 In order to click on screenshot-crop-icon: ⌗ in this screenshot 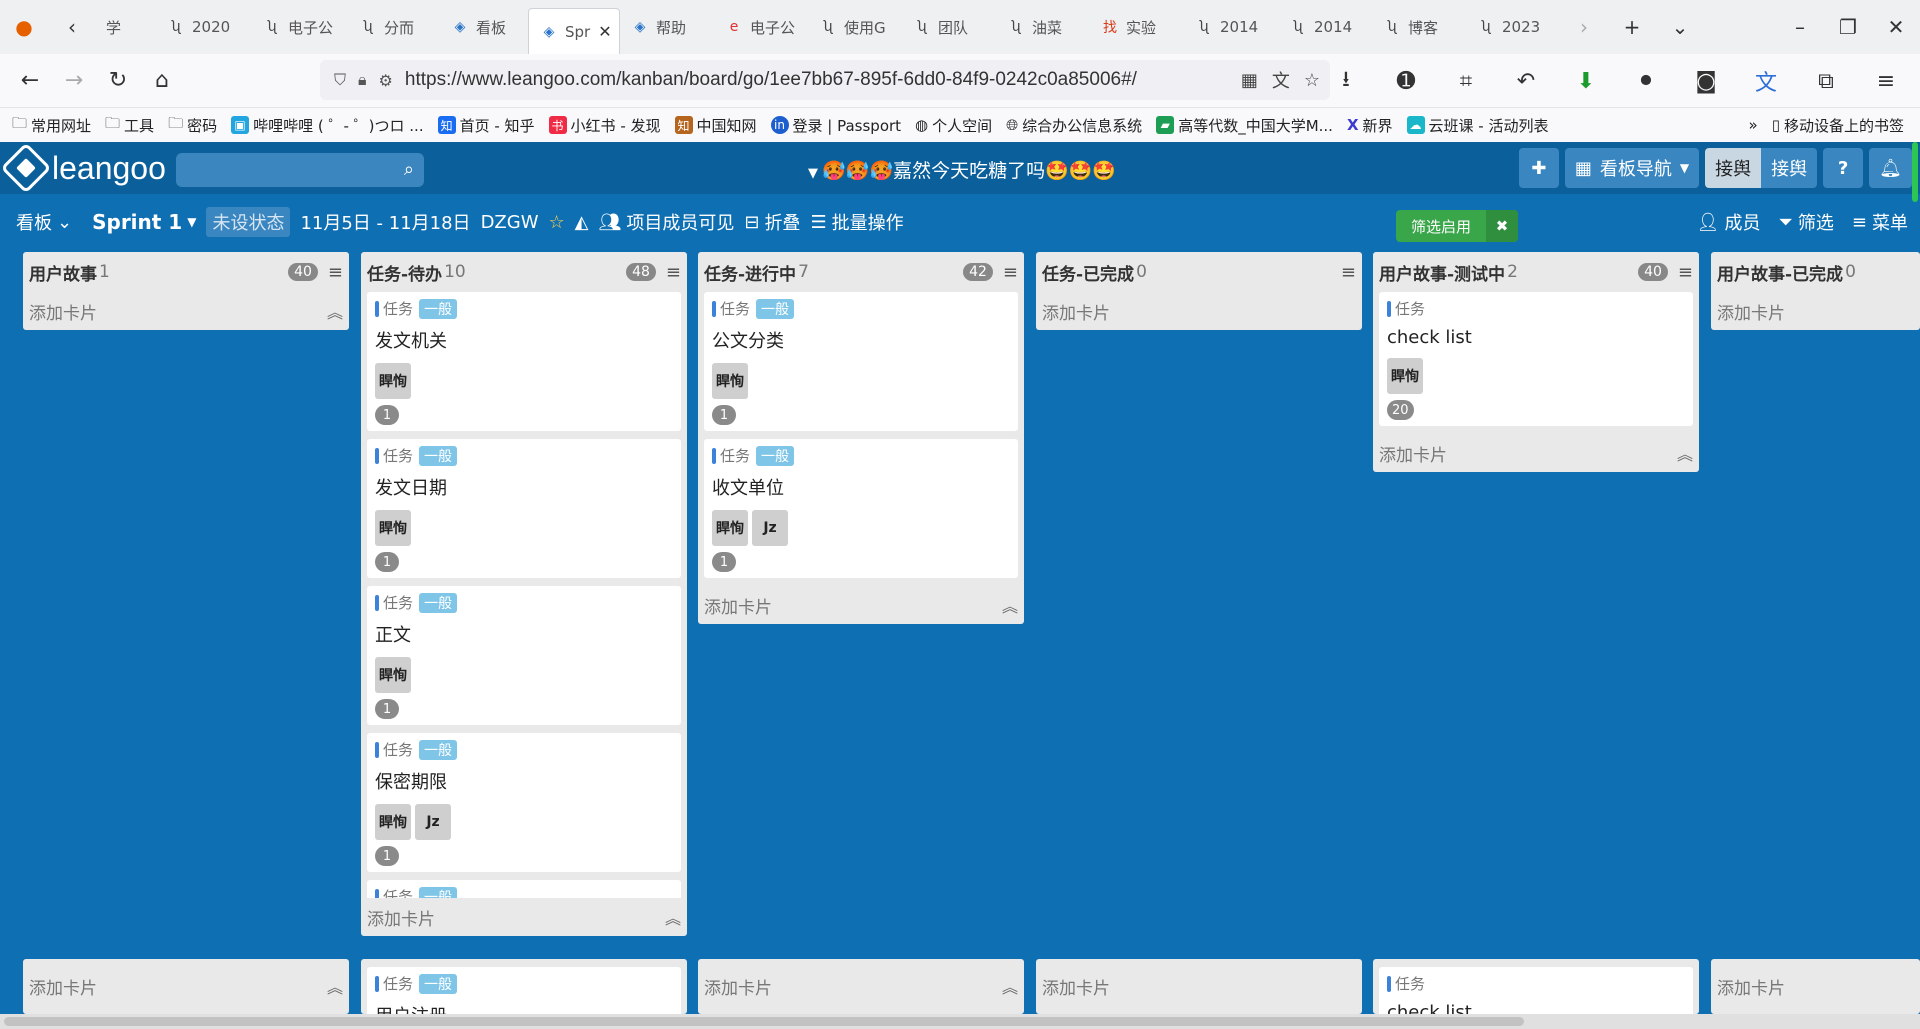, I will do `click(1466, 81)`.